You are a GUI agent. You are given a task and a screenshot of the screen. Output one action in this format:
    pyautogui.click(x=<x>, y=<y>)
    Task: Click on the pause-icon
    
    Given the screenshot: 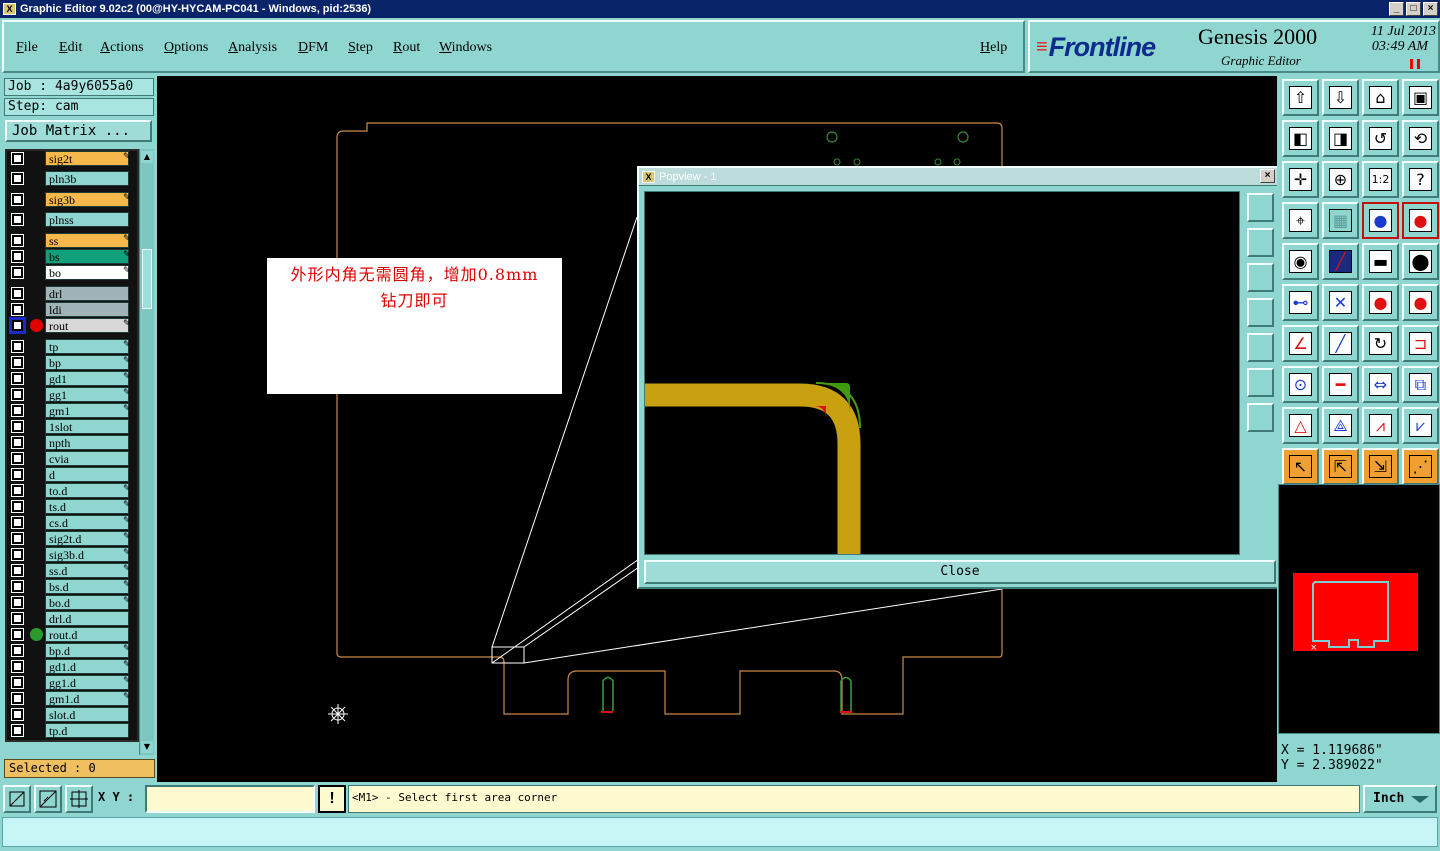 What is the action you would take?
    pyautogui.click(x=1415, y=64)
    